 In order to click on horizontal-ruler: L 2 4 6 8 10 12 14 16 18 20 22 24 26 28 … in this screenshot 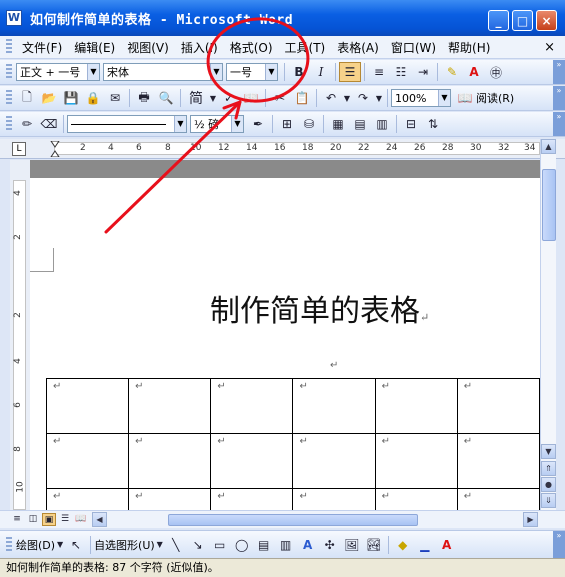, I will do `click(282, 149)`.